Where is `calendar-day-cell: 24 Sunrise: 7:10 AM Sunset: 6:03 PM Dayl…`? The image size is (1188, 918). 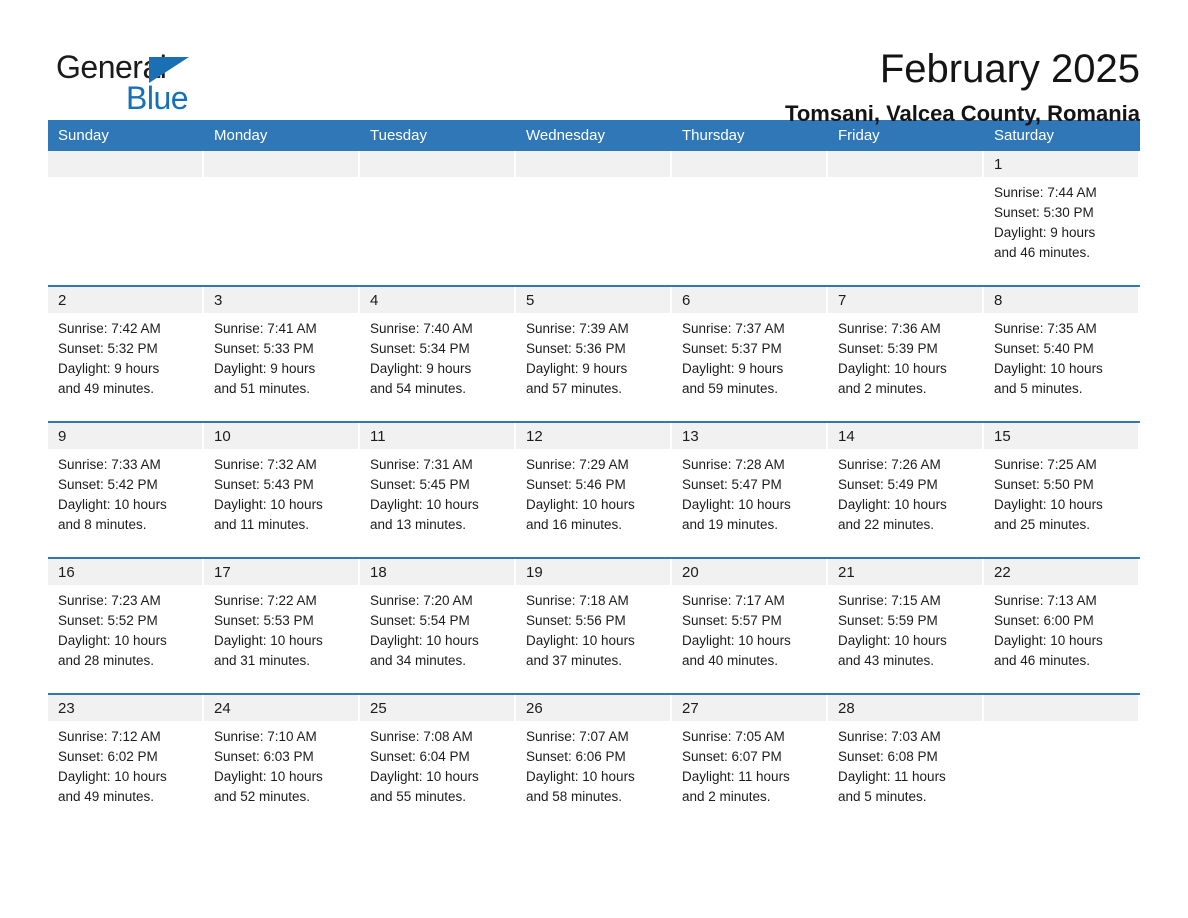 calendar-day-cell: 24 Sunrise: 7:10 AM Sunset: 6:03 PM Dayl… is located at coordinates (282, 761).